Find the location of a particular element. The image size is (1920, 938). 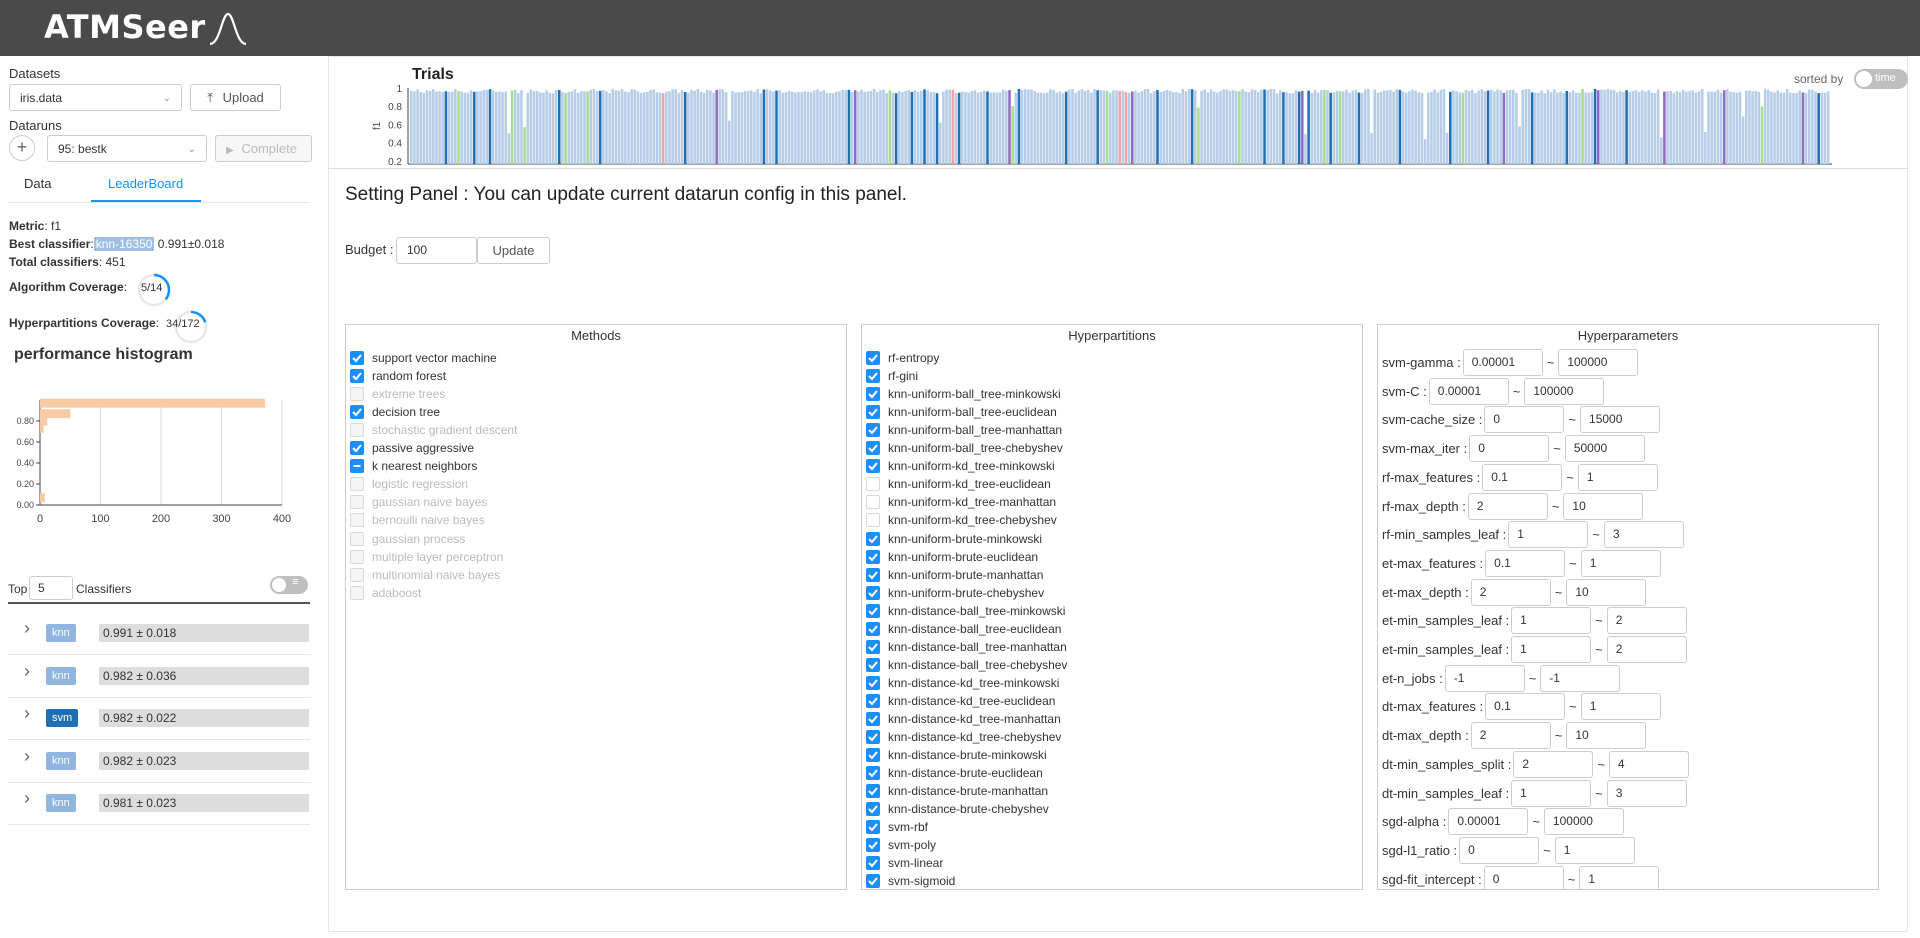

classifier-row: › knn 0.991 ± 0.018 is located at coordinates (159, 633).